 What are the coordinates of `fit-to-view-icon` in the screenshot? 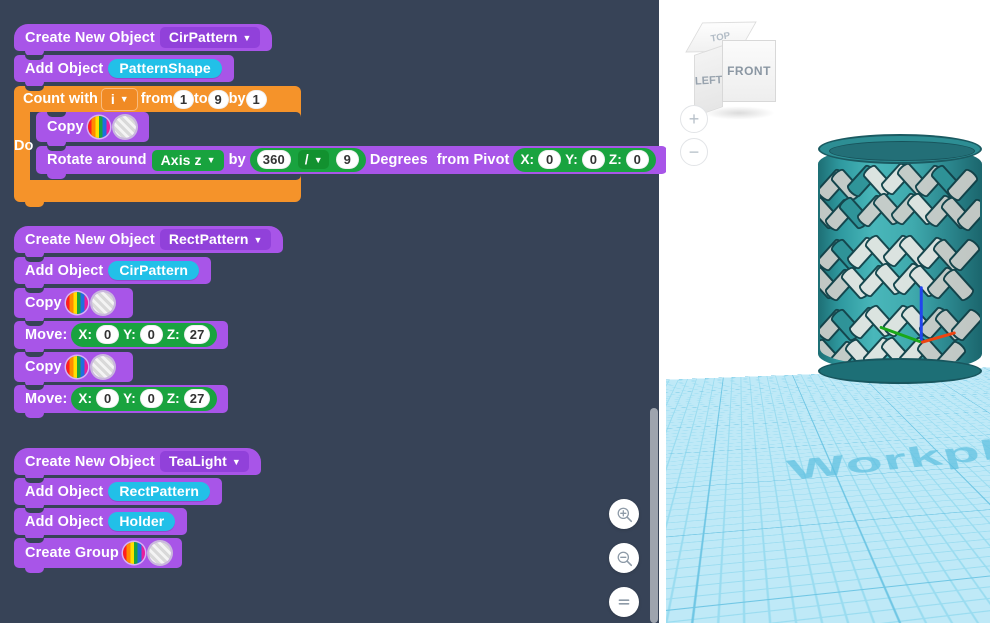 It's located at (624, 602).